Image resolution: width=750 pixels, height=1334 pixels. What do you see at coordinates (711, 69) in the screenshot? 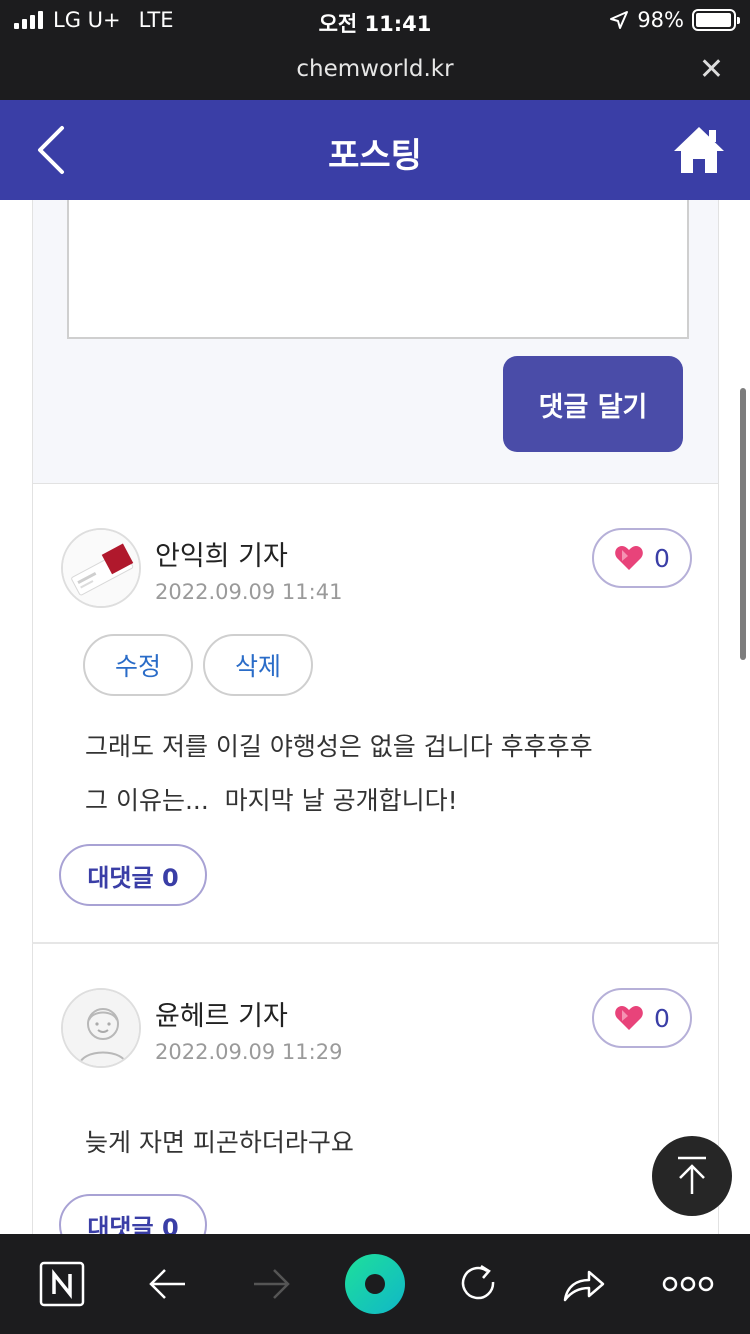
I see `close-icon: ✕` at bounding box center [711, 69].